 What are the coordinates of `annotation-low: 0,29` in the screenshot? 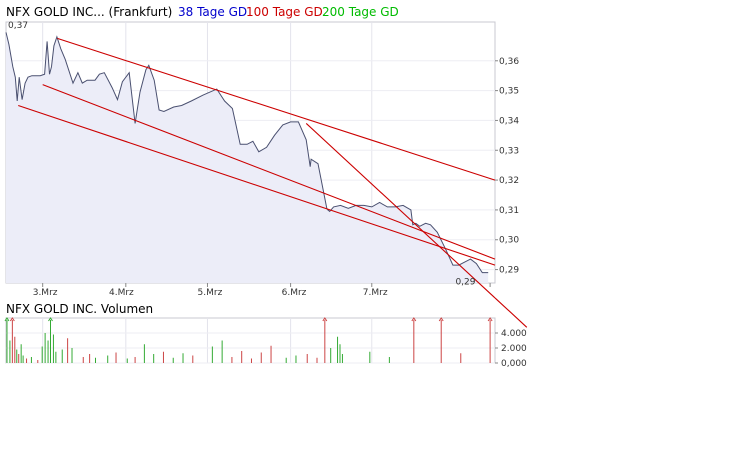 It's located at (465, 283).